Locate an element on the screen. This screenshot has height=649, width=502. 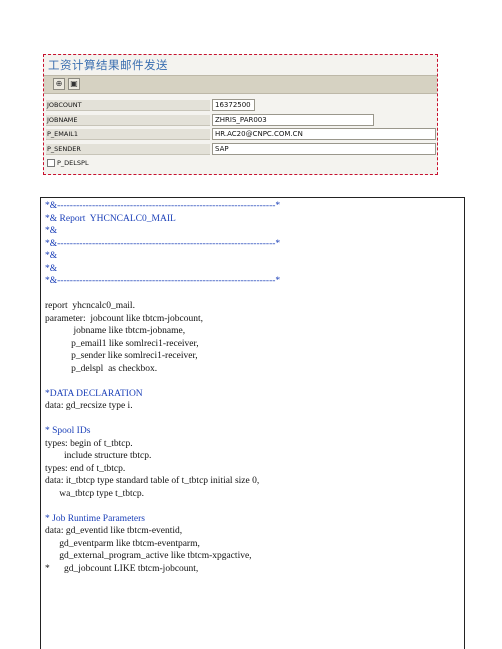
code-line: include structure tbtcp. is located at coordinates (98, 456).